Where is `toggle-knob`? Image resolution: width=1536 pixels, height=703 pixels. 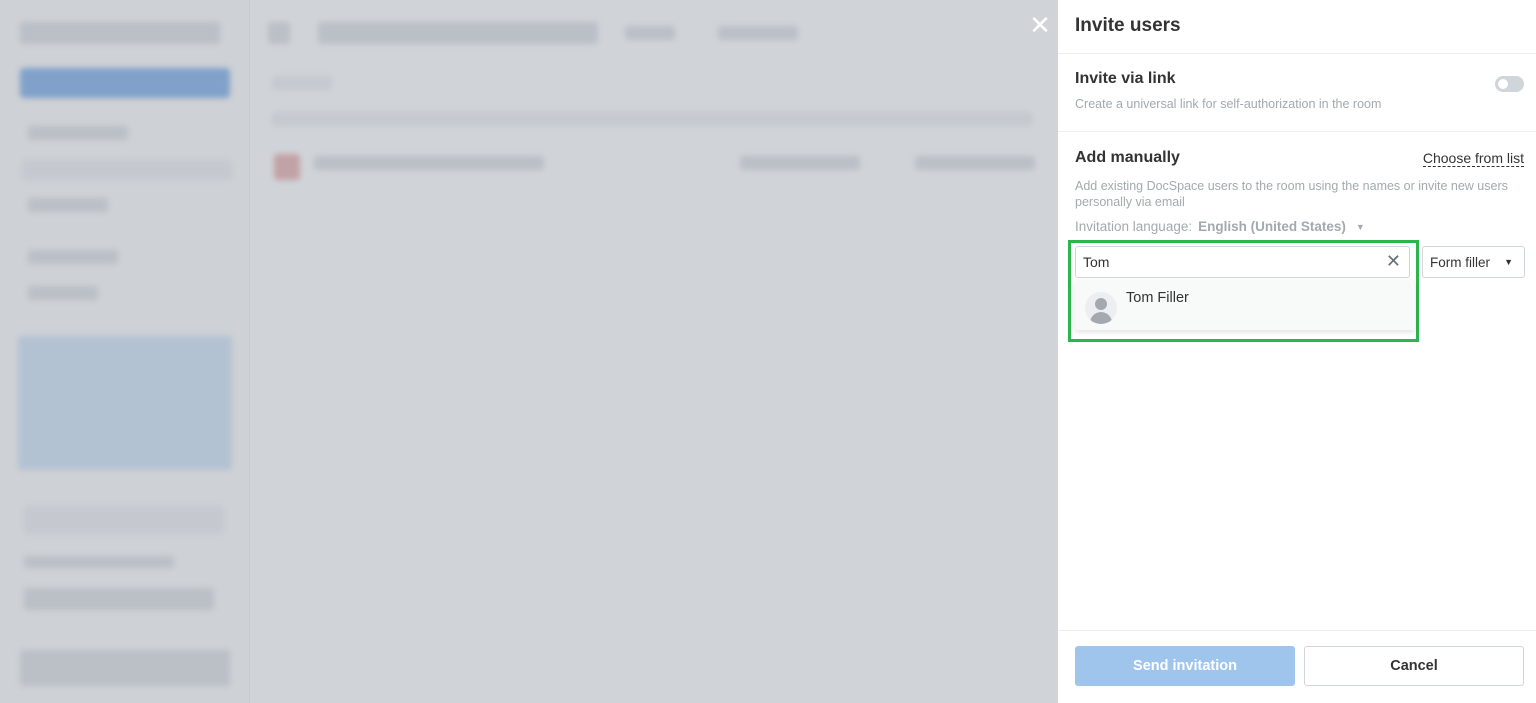
toggle-knob is located at coordinates (1503, 84).